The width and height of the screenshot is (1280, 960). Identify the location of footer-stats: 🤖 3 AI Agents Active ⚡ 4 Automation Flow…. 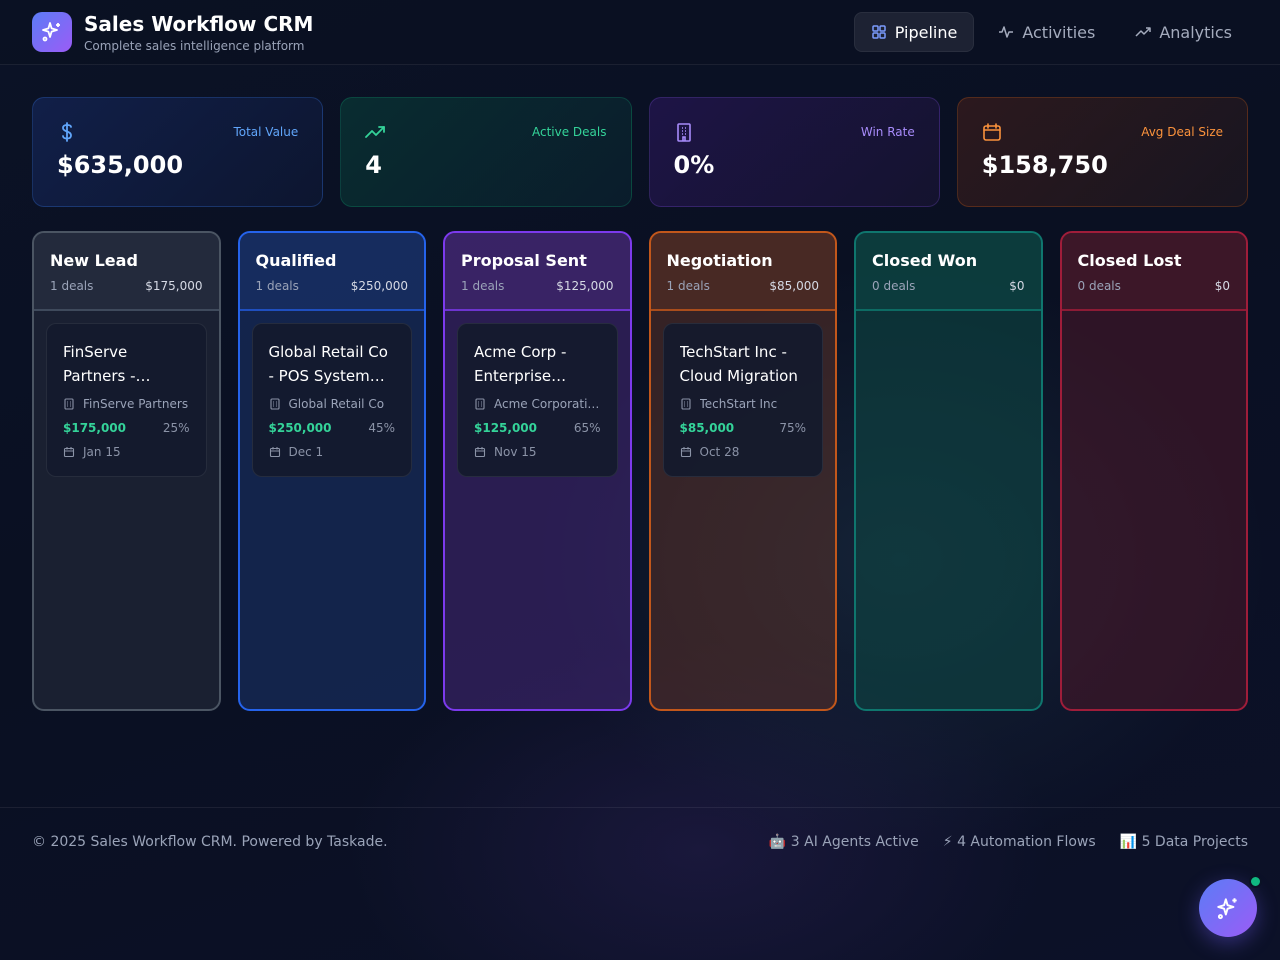
(1008, 842).